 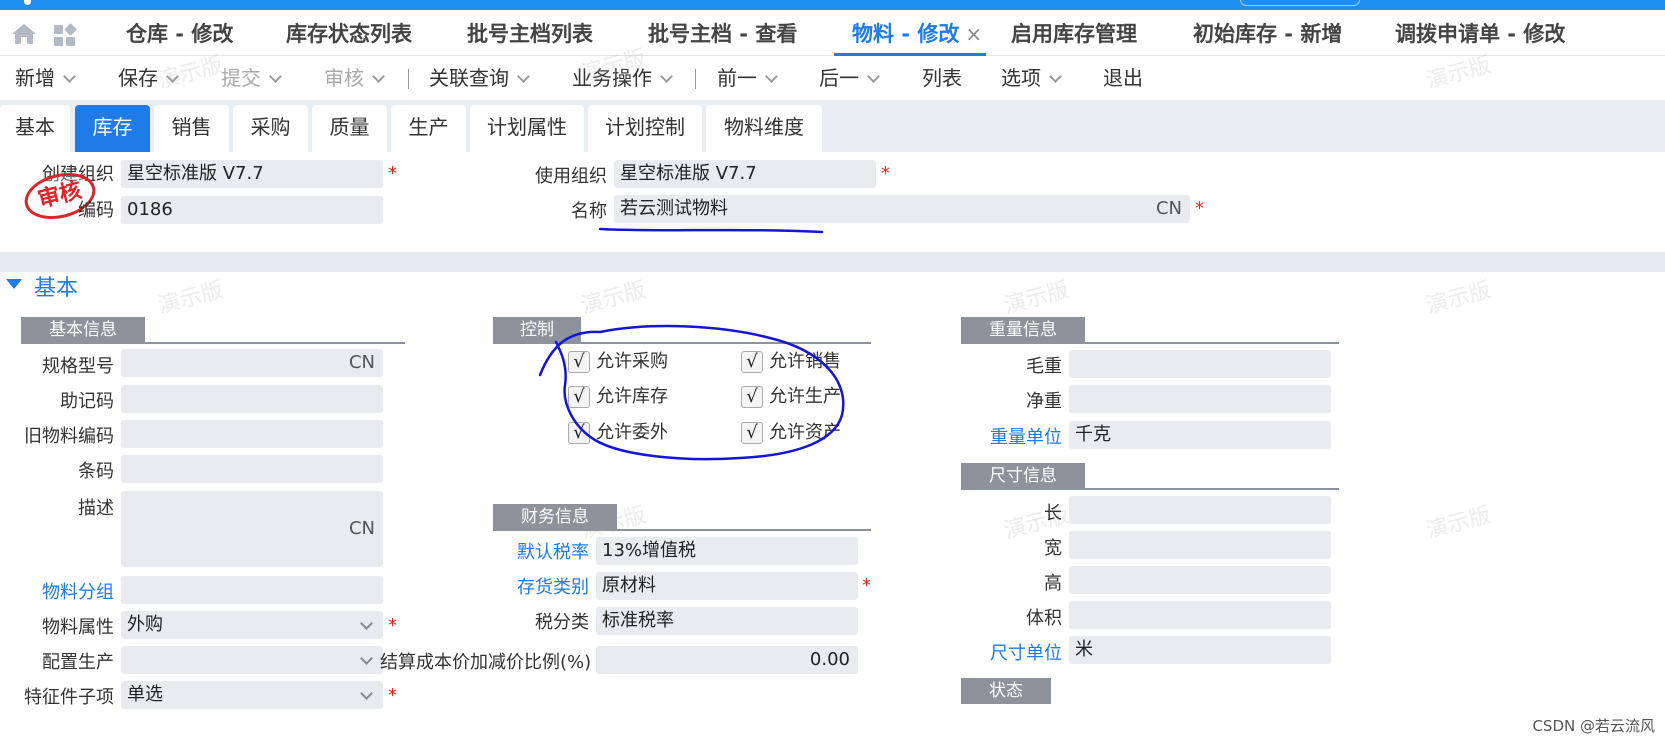 I want to click on allow-purchase-checkbox: √ 允许采购, so click(x=618, y=362).